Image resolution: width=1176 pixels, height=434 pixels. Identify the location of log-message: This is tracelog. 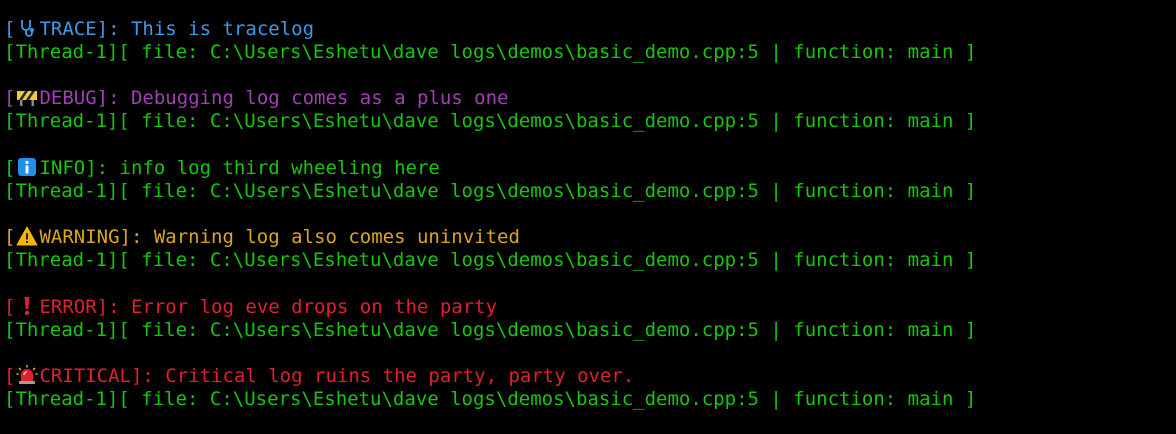
(222, 29).